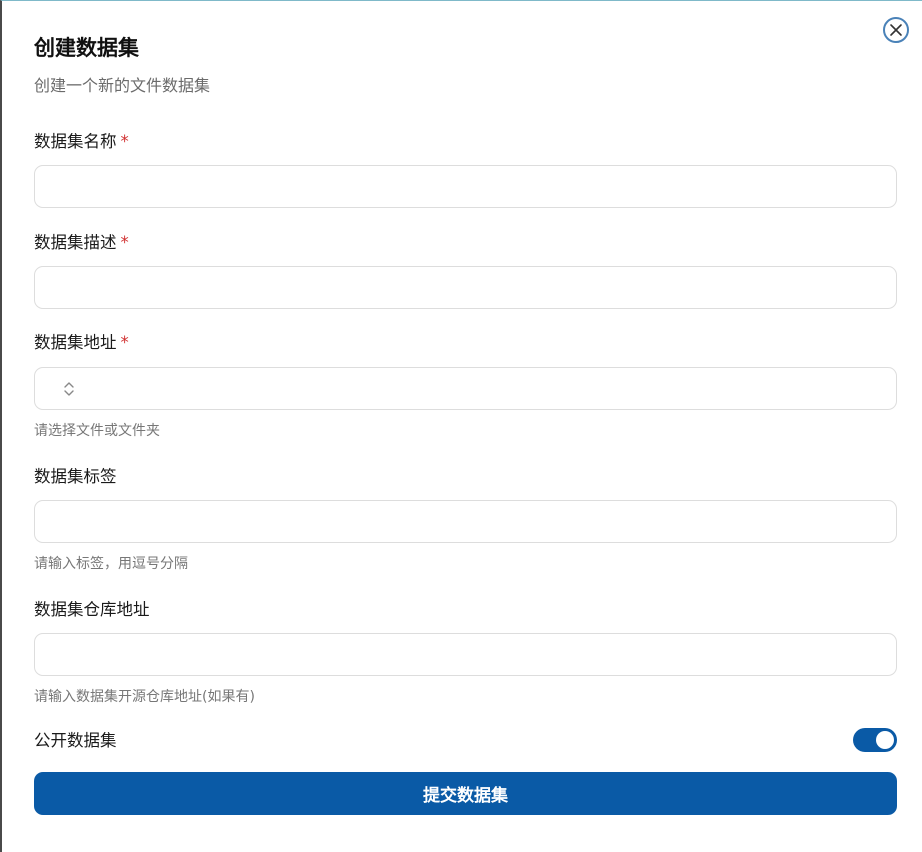  I want to click on dataset-address-select, so click(465, 388).